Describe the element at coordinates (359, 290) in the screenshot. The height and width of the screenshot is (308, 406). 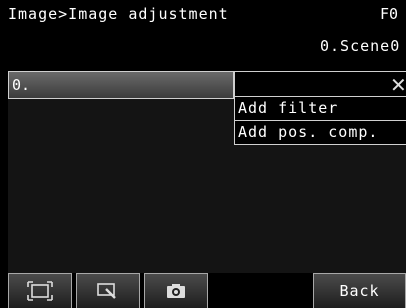
I see `back-button: Back` at that location.